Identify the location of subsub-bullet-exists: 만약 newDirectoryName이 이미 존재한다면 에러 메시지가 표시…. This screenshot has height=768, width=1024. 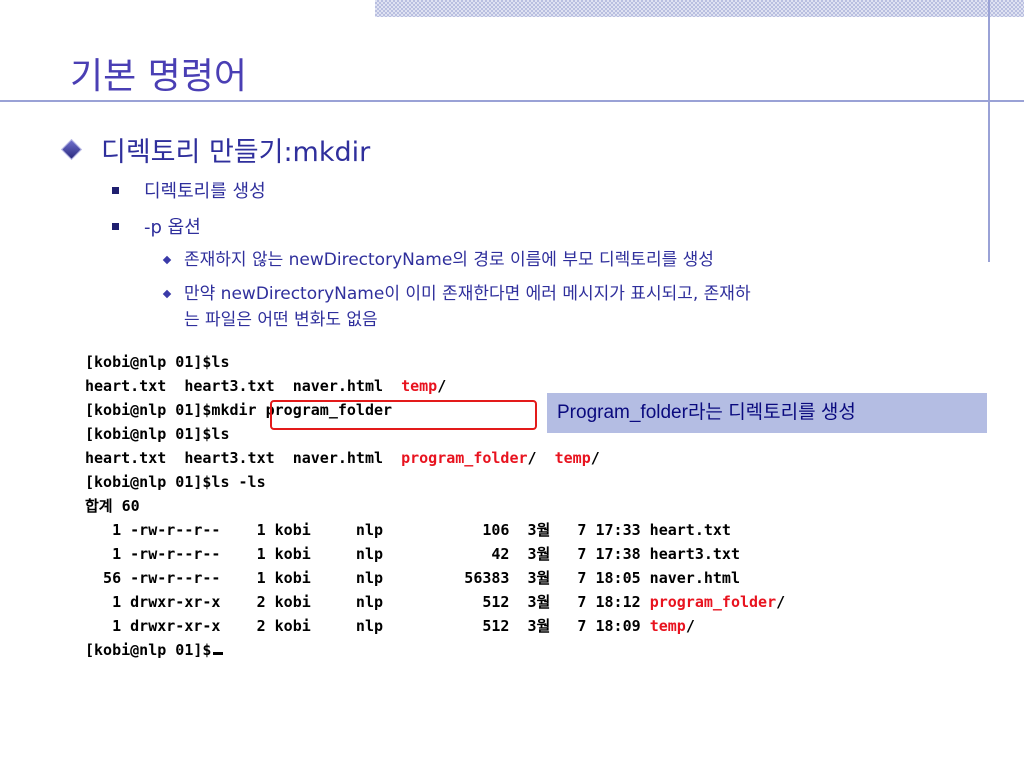
(563, 307).